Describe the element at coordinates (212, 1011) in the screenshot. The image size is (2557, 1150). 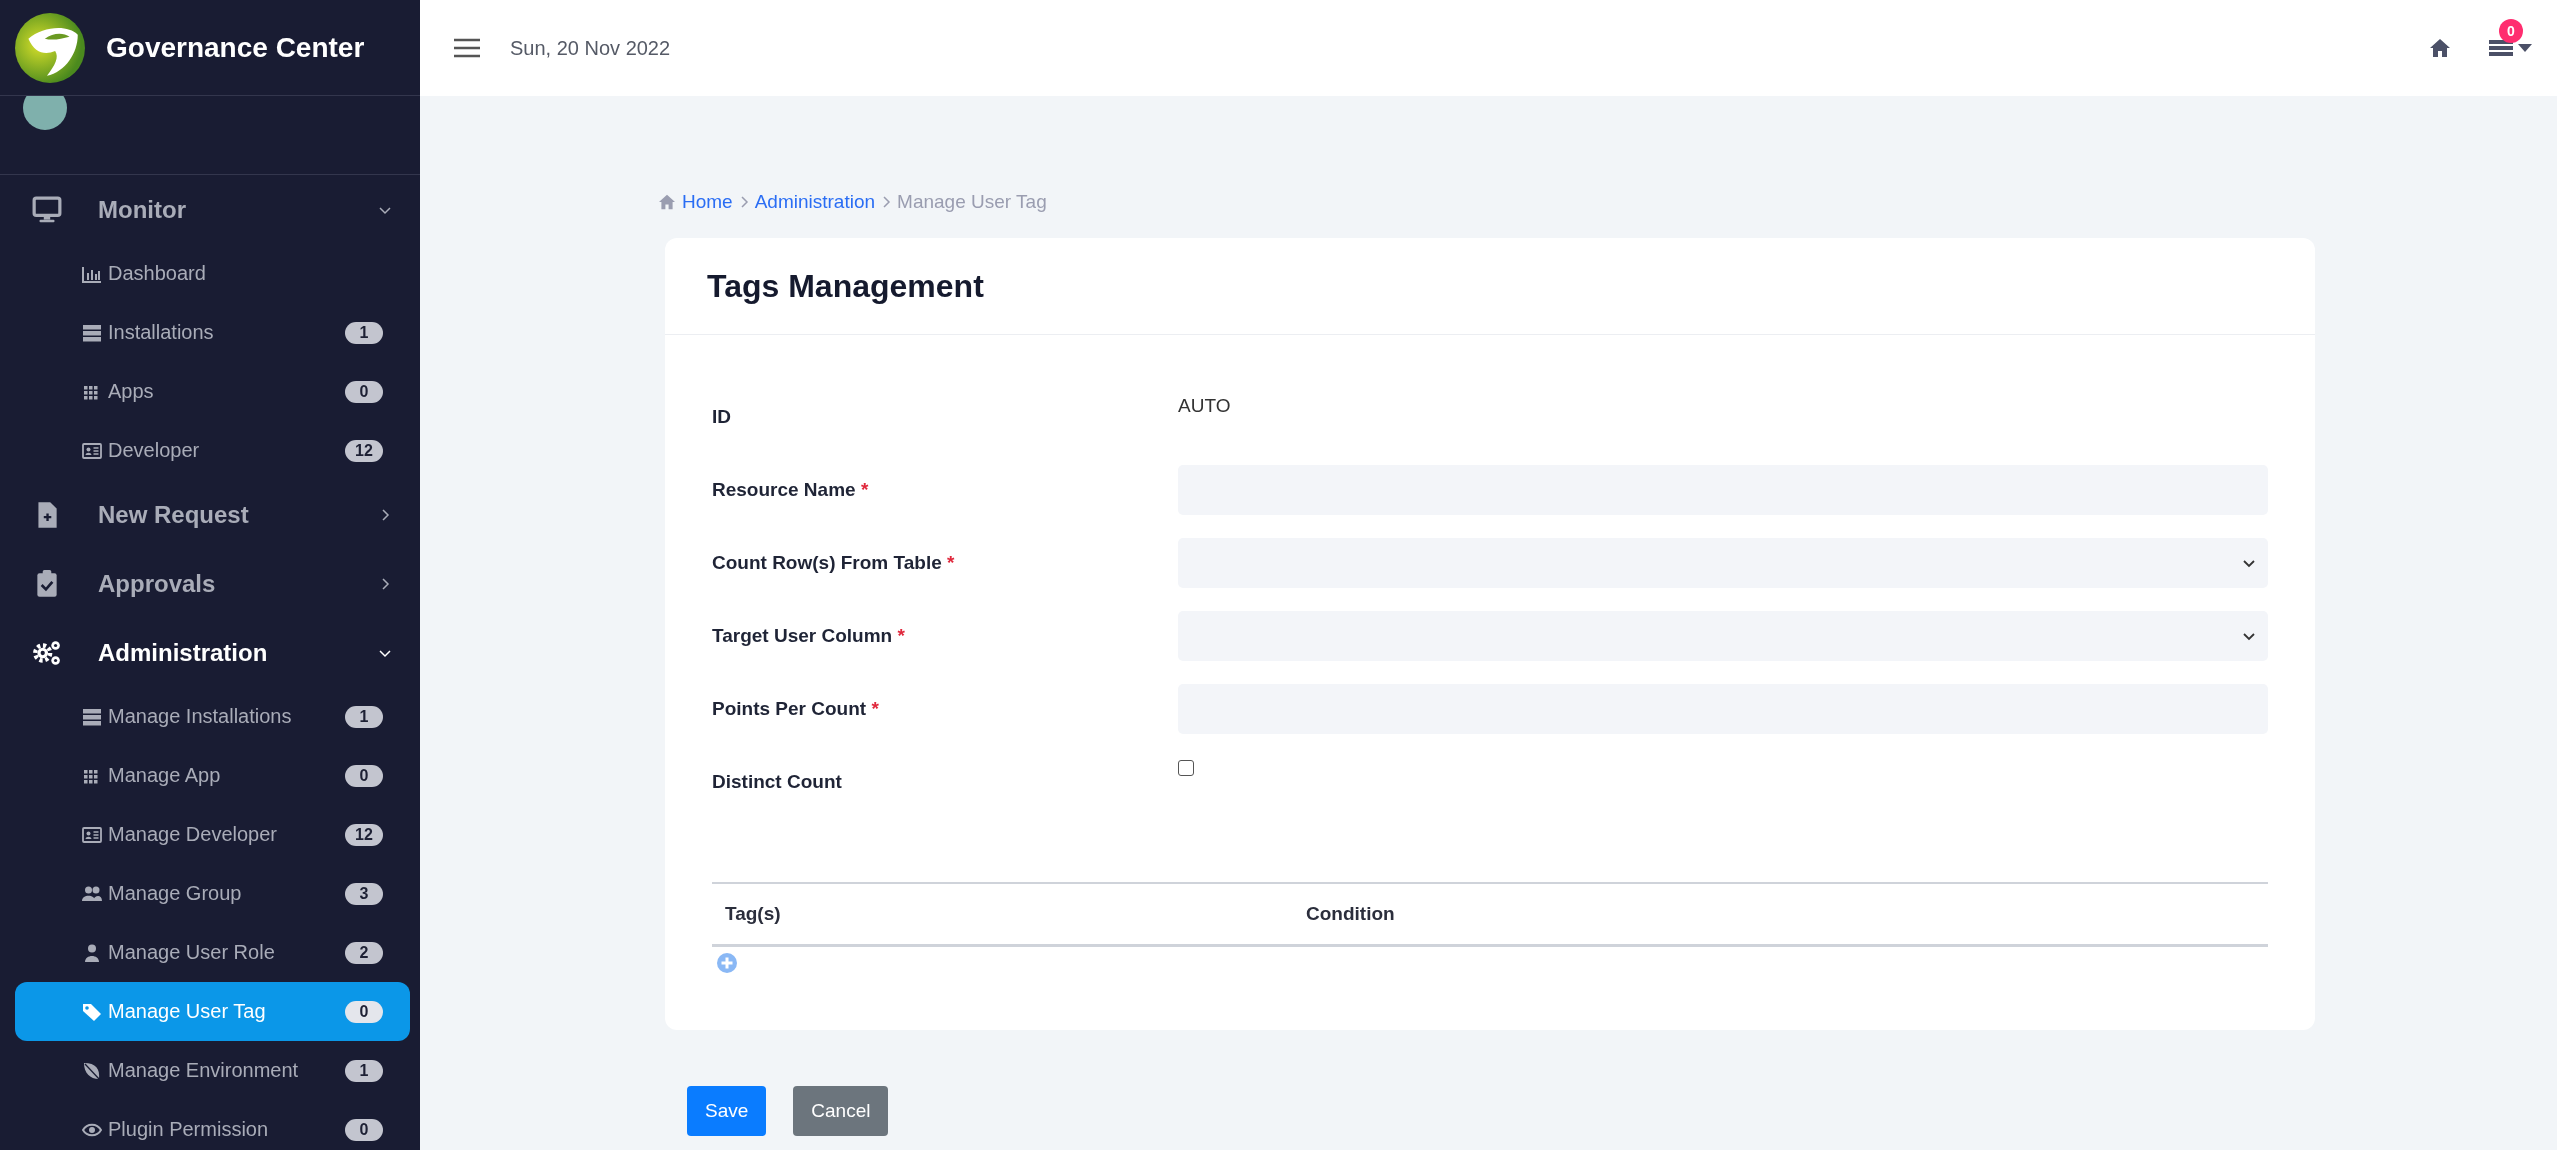
I see `nav-item: Manage User Tag 0` at that location.